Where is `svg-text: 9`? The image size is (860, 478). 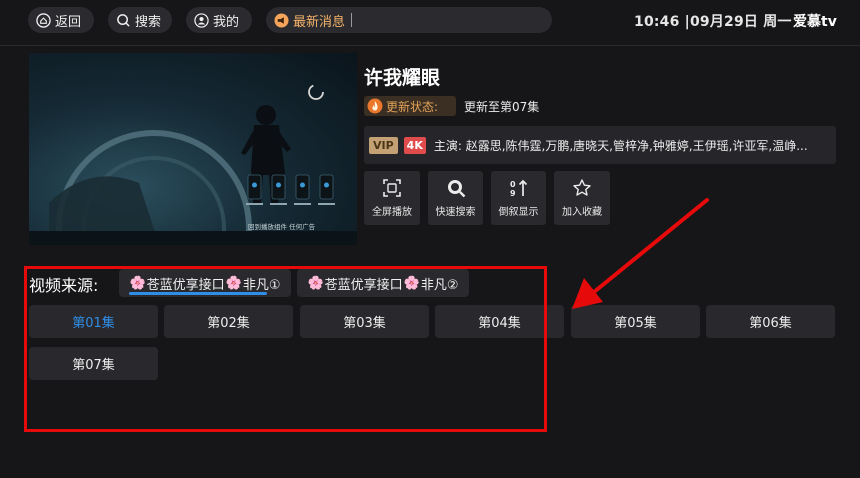 svg-text: 9 is located at coordinates (513, 193).